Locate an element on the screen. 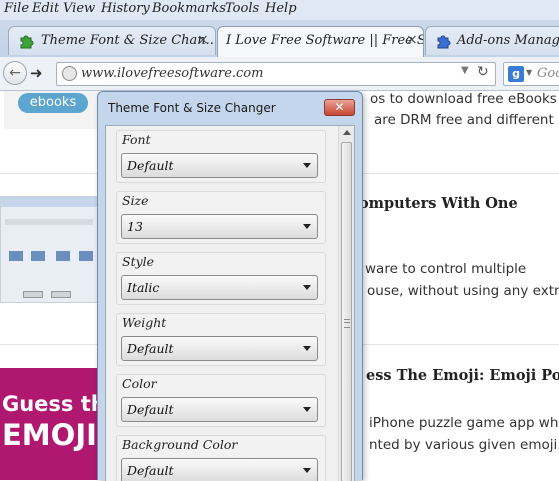  menu-view: View is located at coordinates (79, 8).